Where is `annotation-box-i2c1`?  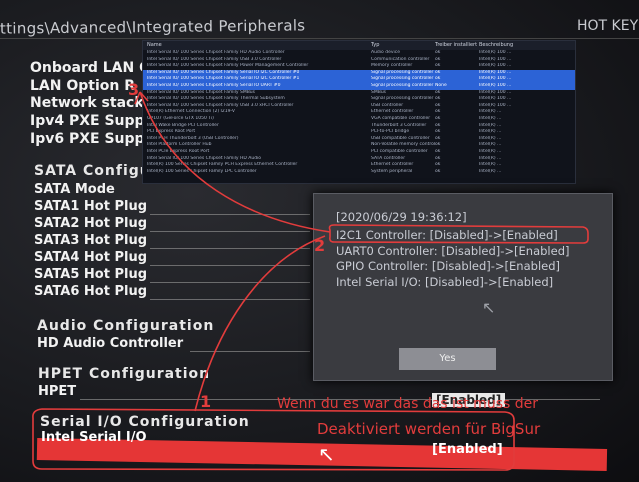 annotation-box-i2c1 is located at coordinates (458, 234).